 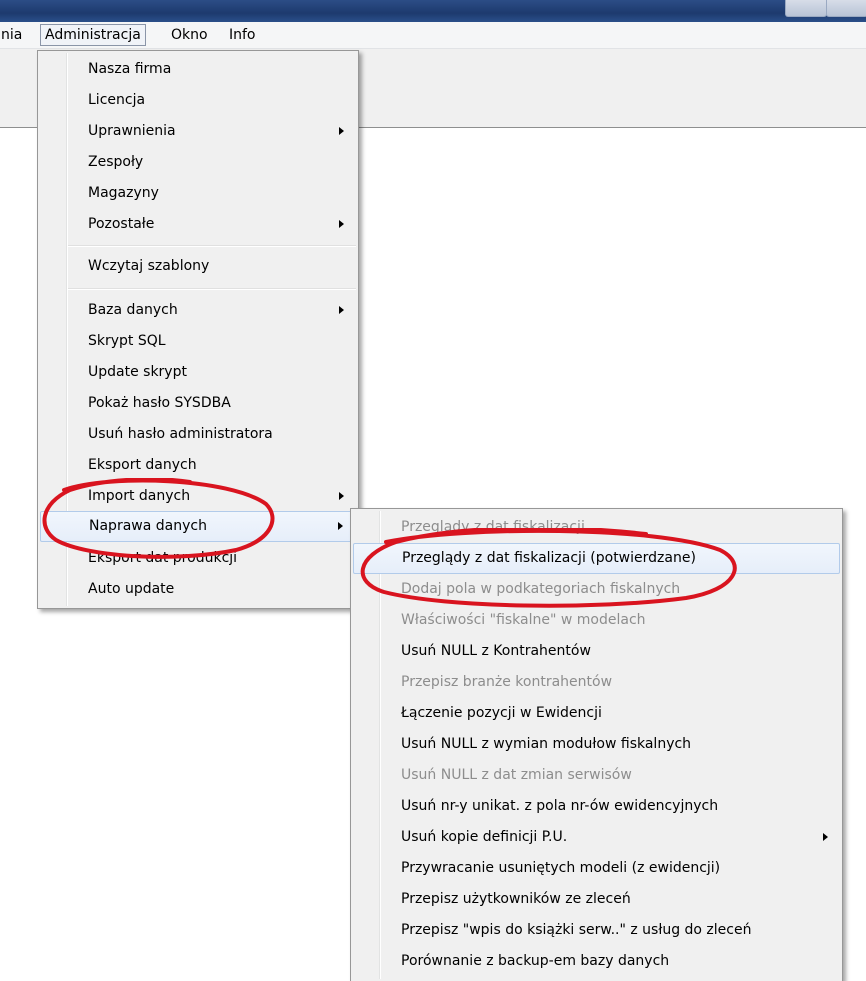 I want to click on menu-item-licencja: Licencja, so click(x=198, y=100).